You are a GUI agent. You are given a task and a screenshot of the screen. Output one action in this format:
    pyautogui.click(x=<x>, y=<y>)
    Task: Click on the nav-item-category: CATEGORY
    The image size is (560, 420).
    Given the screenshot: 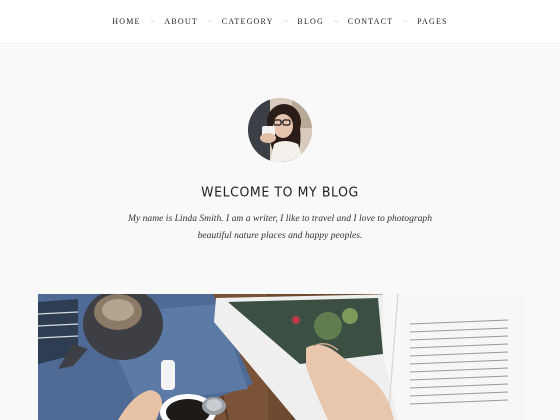 What is the action you would take?
    pyautogui.click(x=248, y=21)
    